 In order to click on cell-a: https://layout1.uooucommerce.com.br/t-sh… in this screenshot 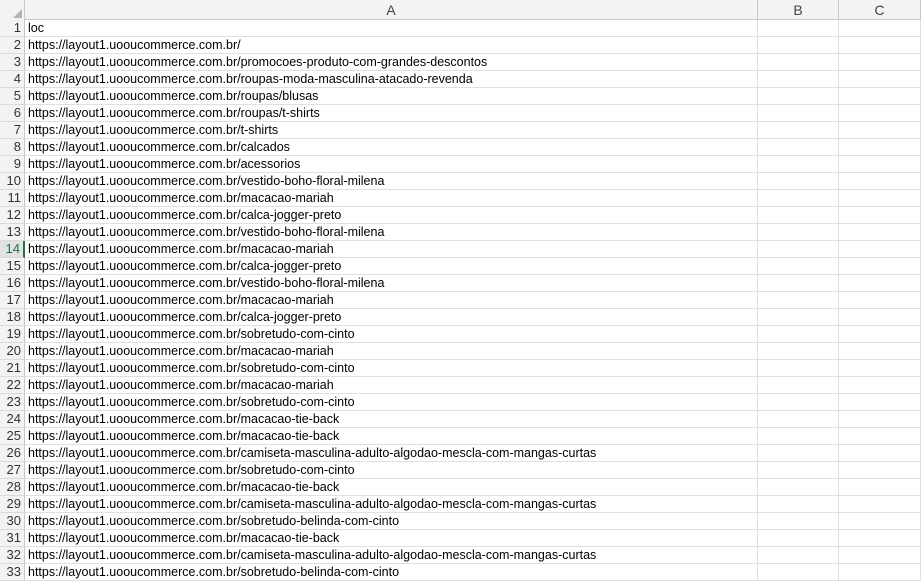, I will do `click(391, 130)`.